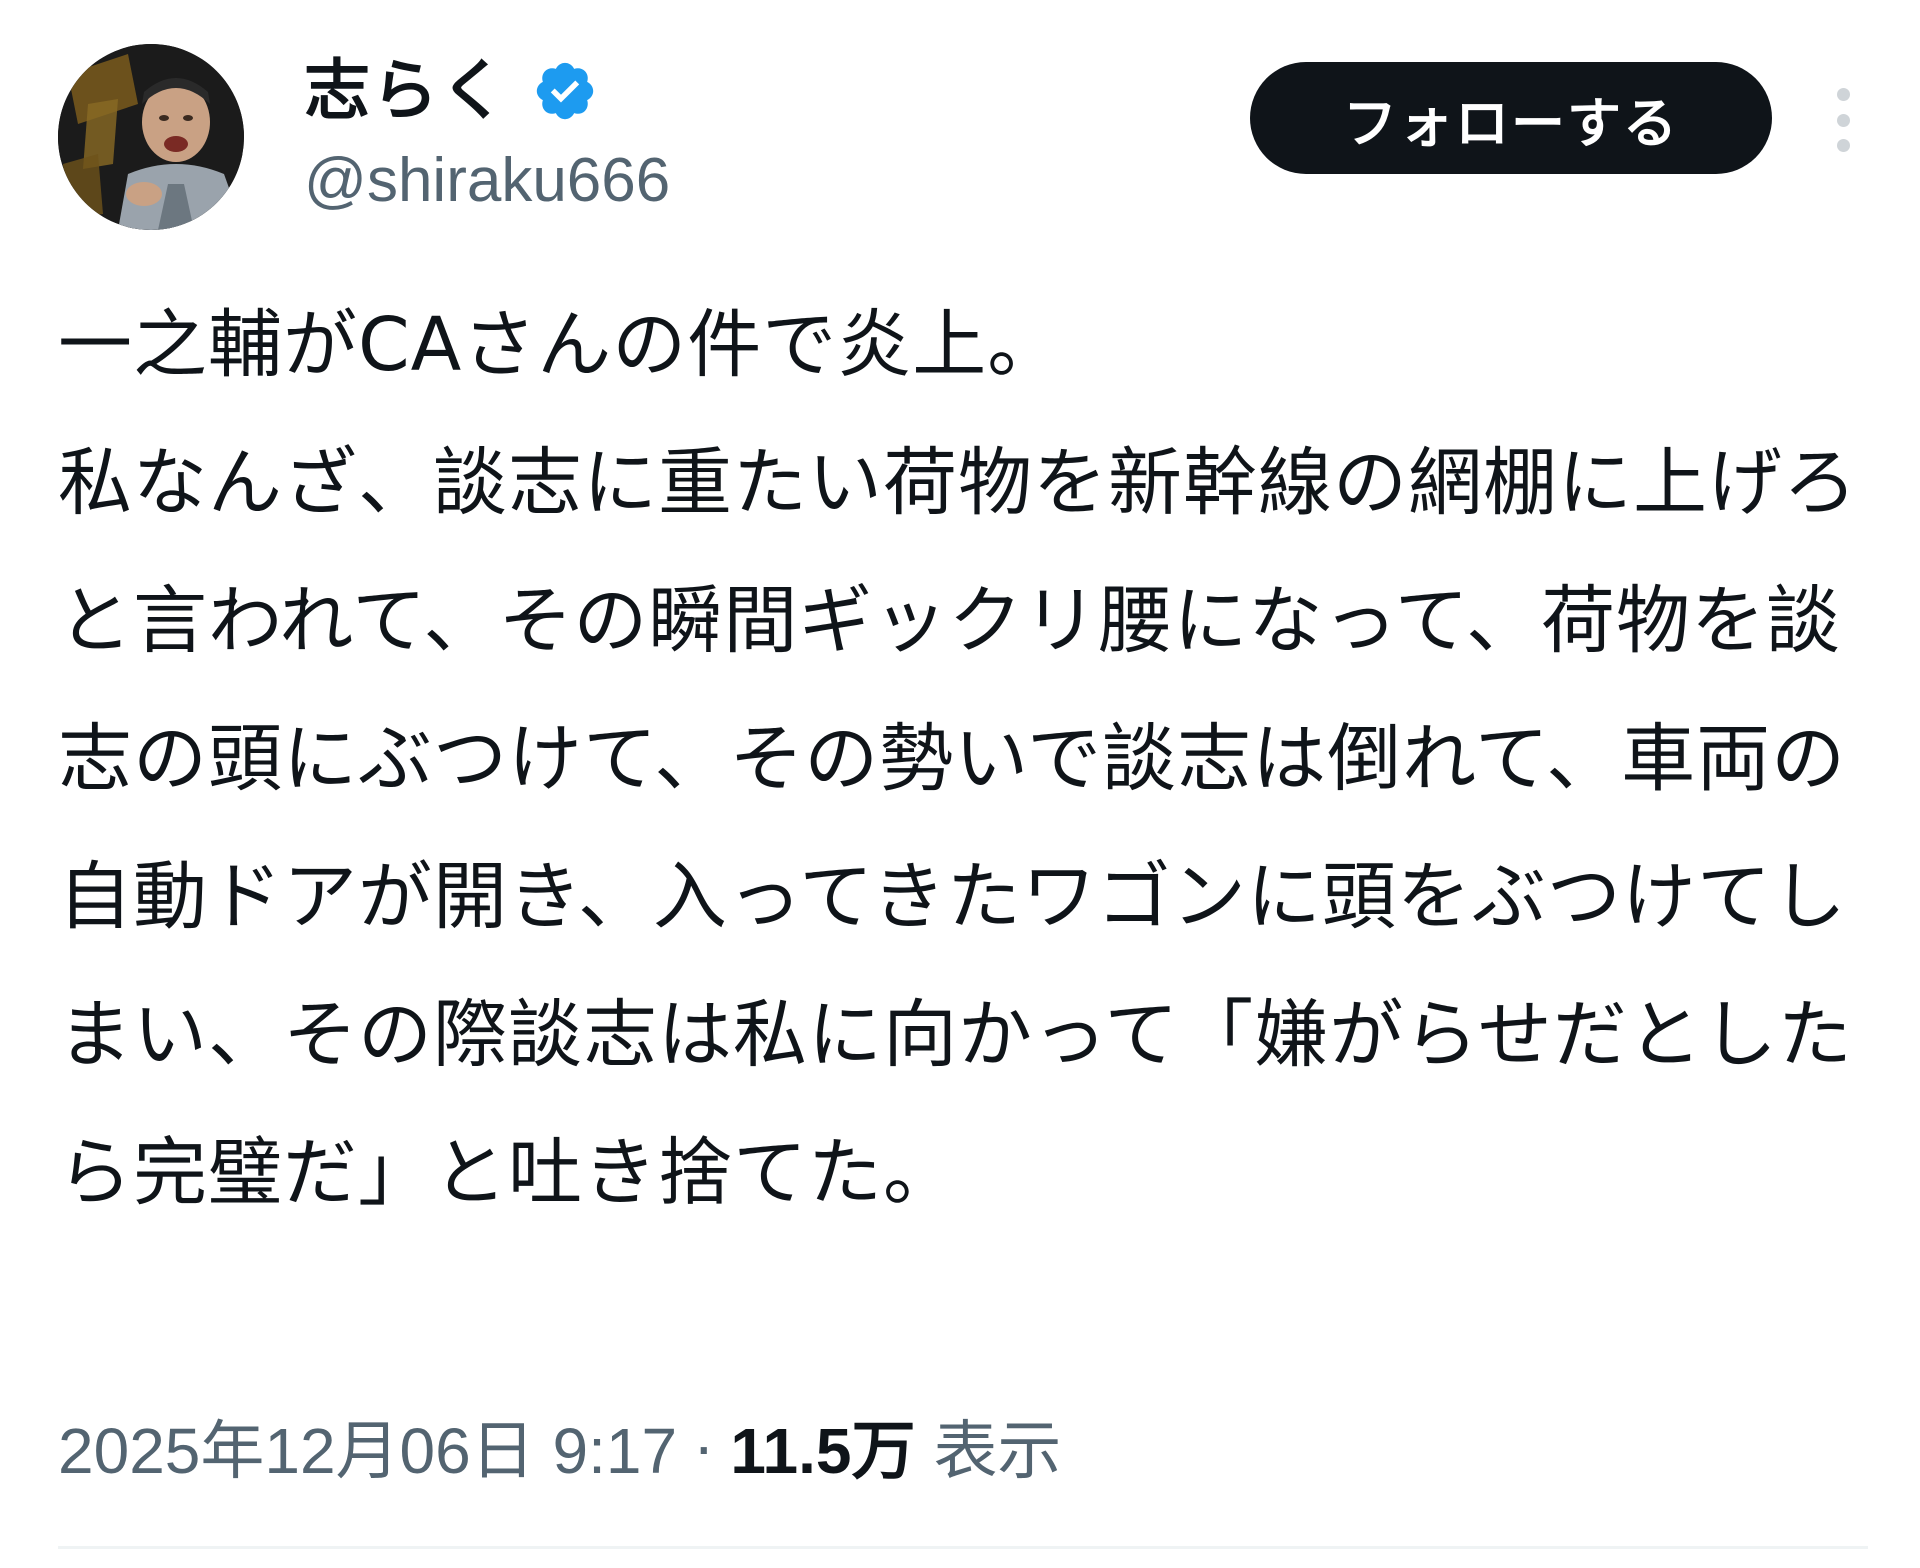  I want to click on more-vertical-icon, so click(1843, 120).